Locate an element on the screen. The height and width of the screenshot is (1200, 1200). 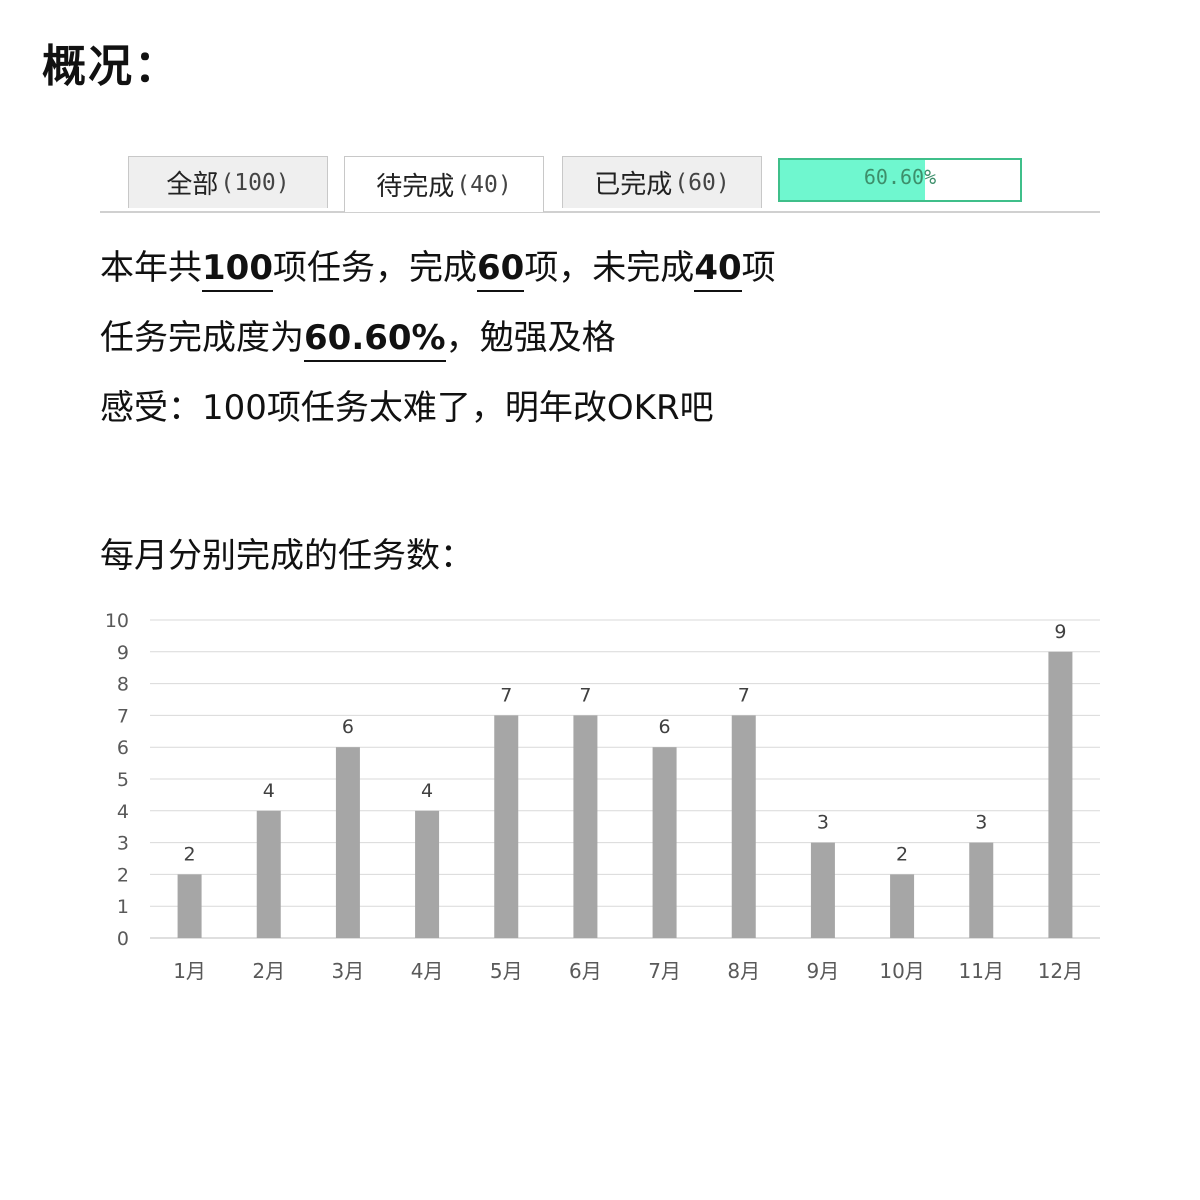
summary-text: ，勉强及格 is located at coordinates (530, 338).